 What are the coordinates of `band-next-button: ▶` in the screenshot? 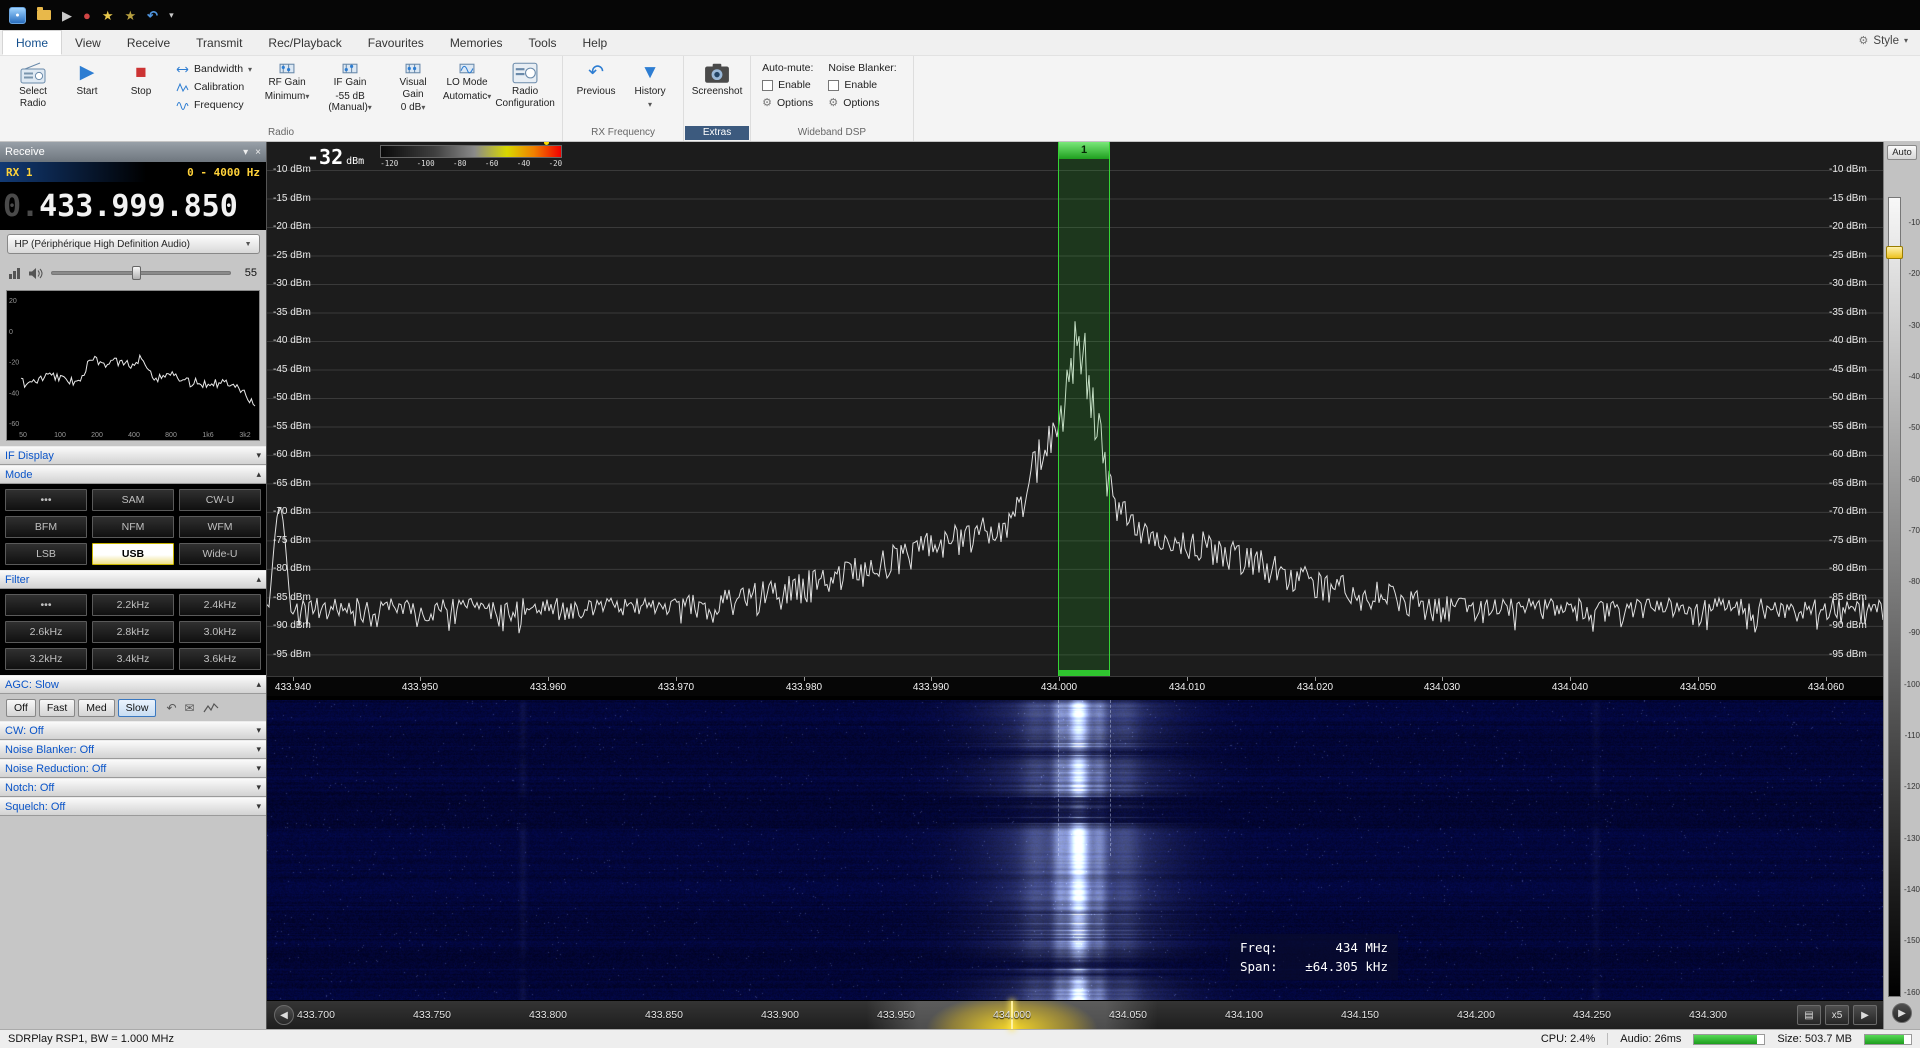 It's located at (1902, 1013).